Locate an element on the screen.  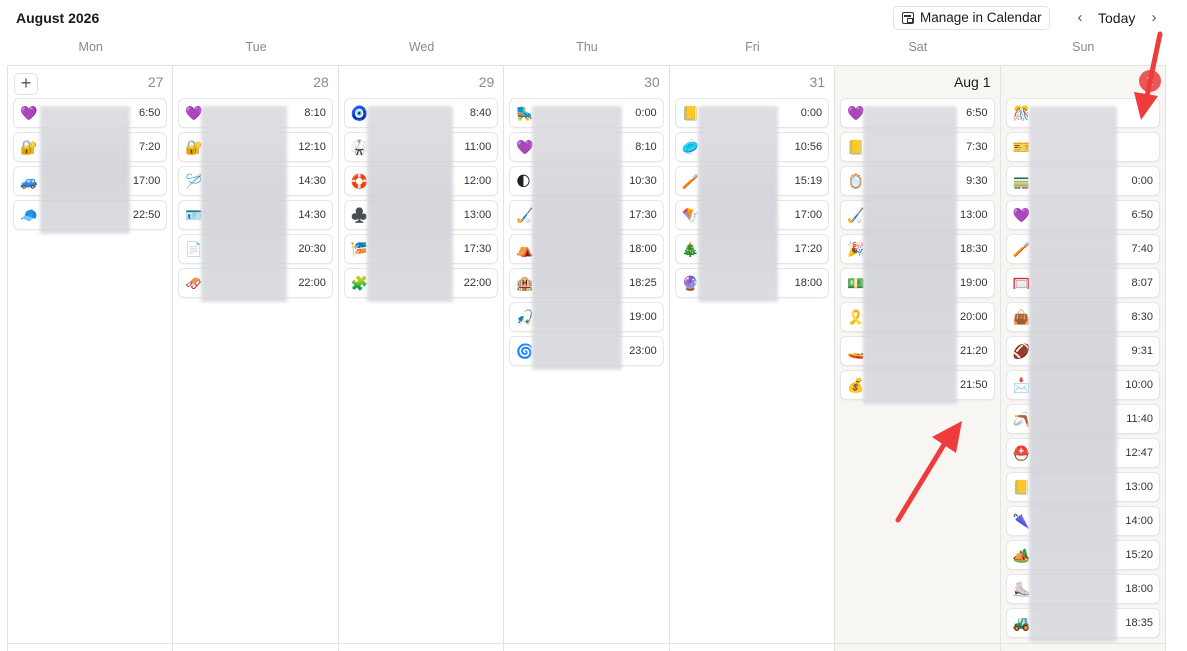
event-emoji-icon: 🎄 is located at coordinates (690, 249).